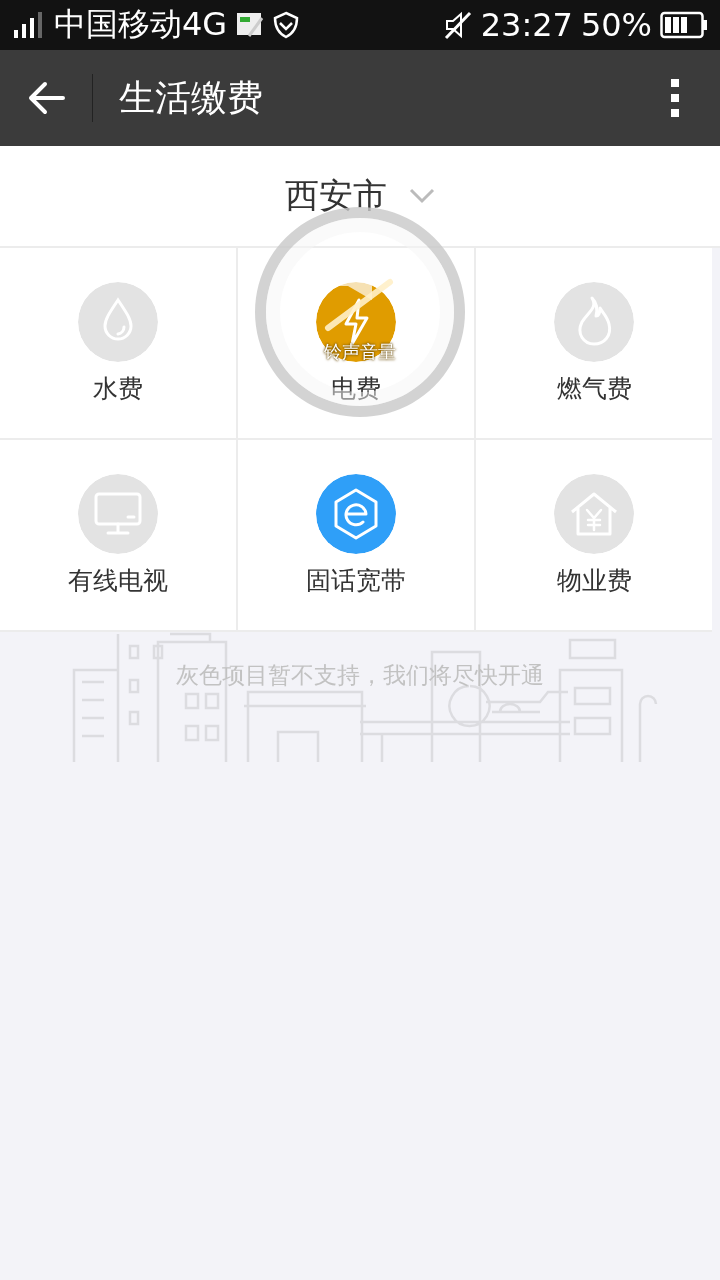  Describe the element at coordinates (356, 535) in the screenshot. I see `service-tile: 固话宽带` at that location.